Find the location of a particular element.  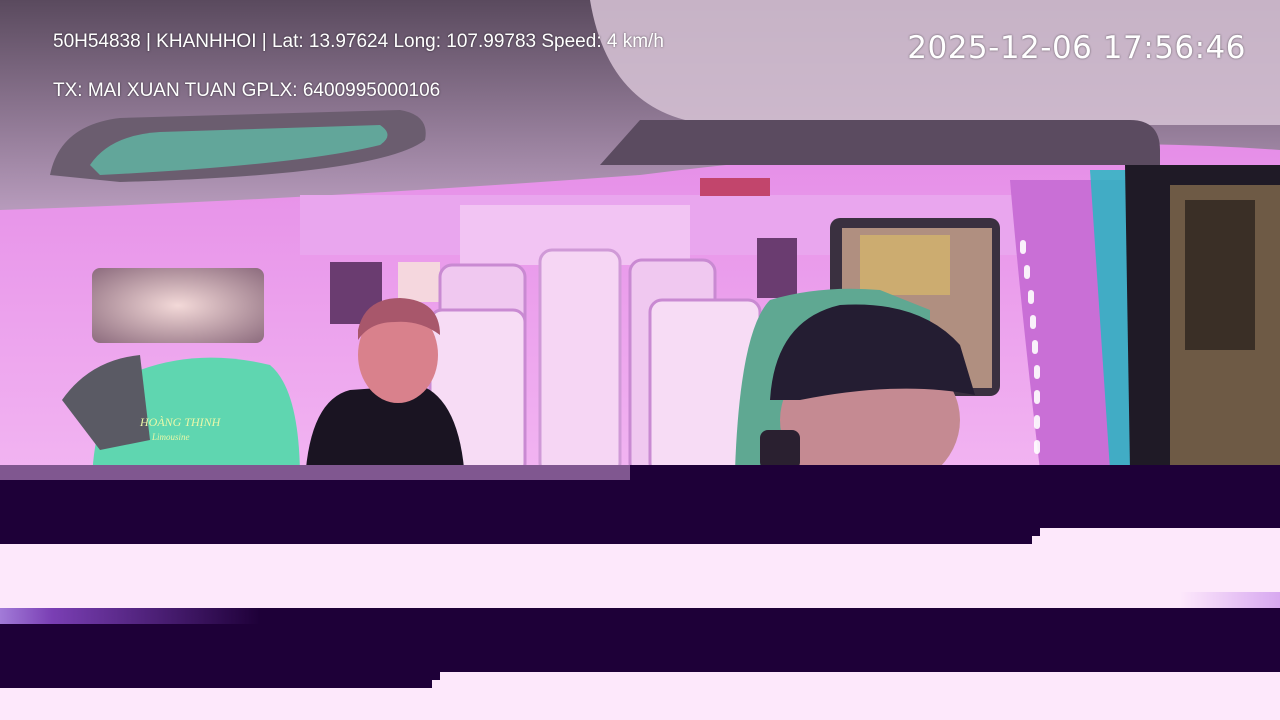

glitch-band-1-step is located at coordinates (1160, 536).